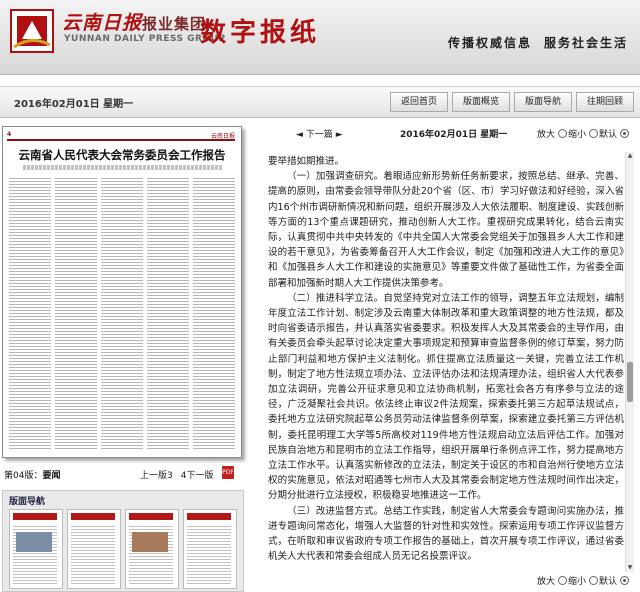 The height and width of the screenshot is (592, 640). I want to click on past-issues-button: 往期回顾, so click(604, 102).